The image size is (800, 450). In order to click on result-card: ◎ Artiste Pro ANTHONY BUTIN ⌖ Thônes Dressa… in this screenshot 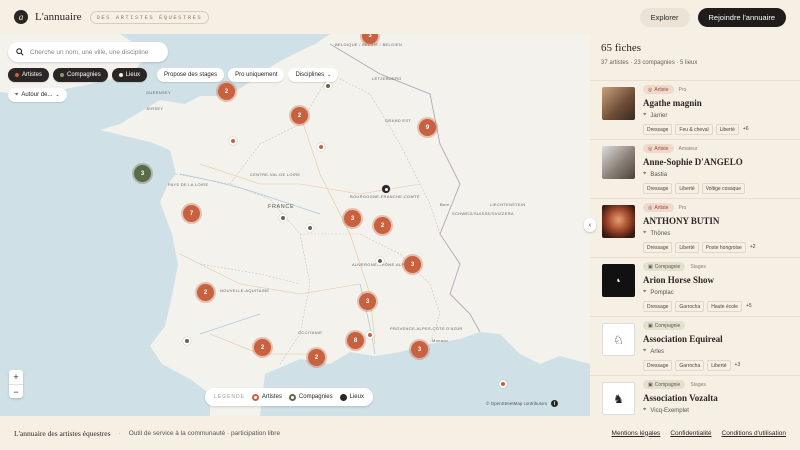, I will do `click(695, 227)`.